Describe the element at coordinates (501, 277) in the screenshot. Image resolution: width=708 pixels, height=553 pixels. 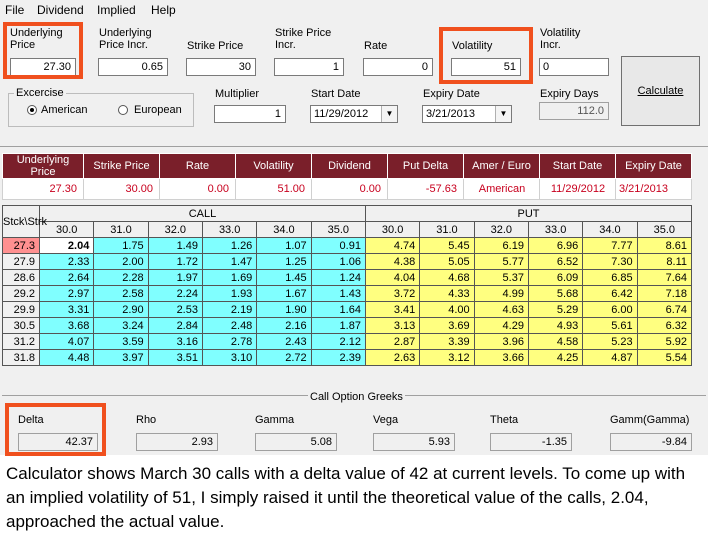
I see `put-price-cell: 5.37` at that location.